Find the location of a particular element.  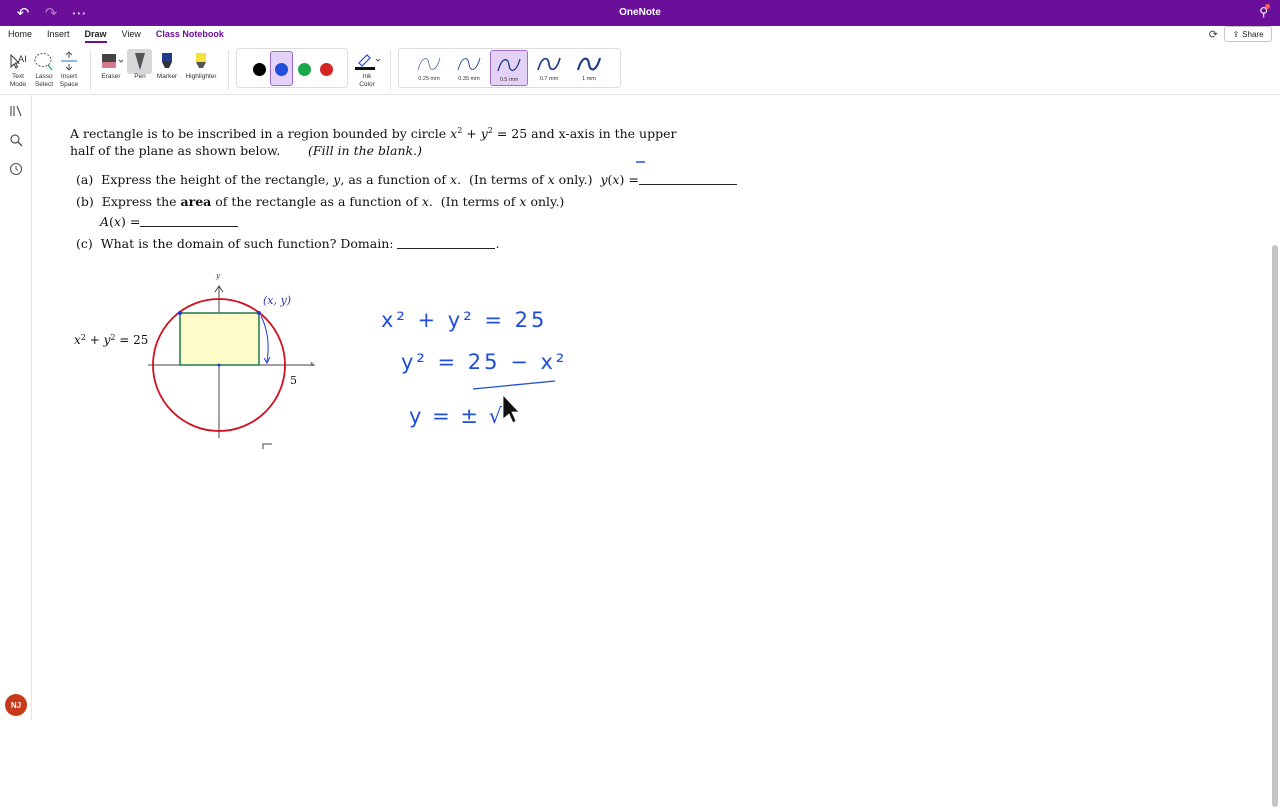

marker-label: Marker is located at coordinates (167, 76).